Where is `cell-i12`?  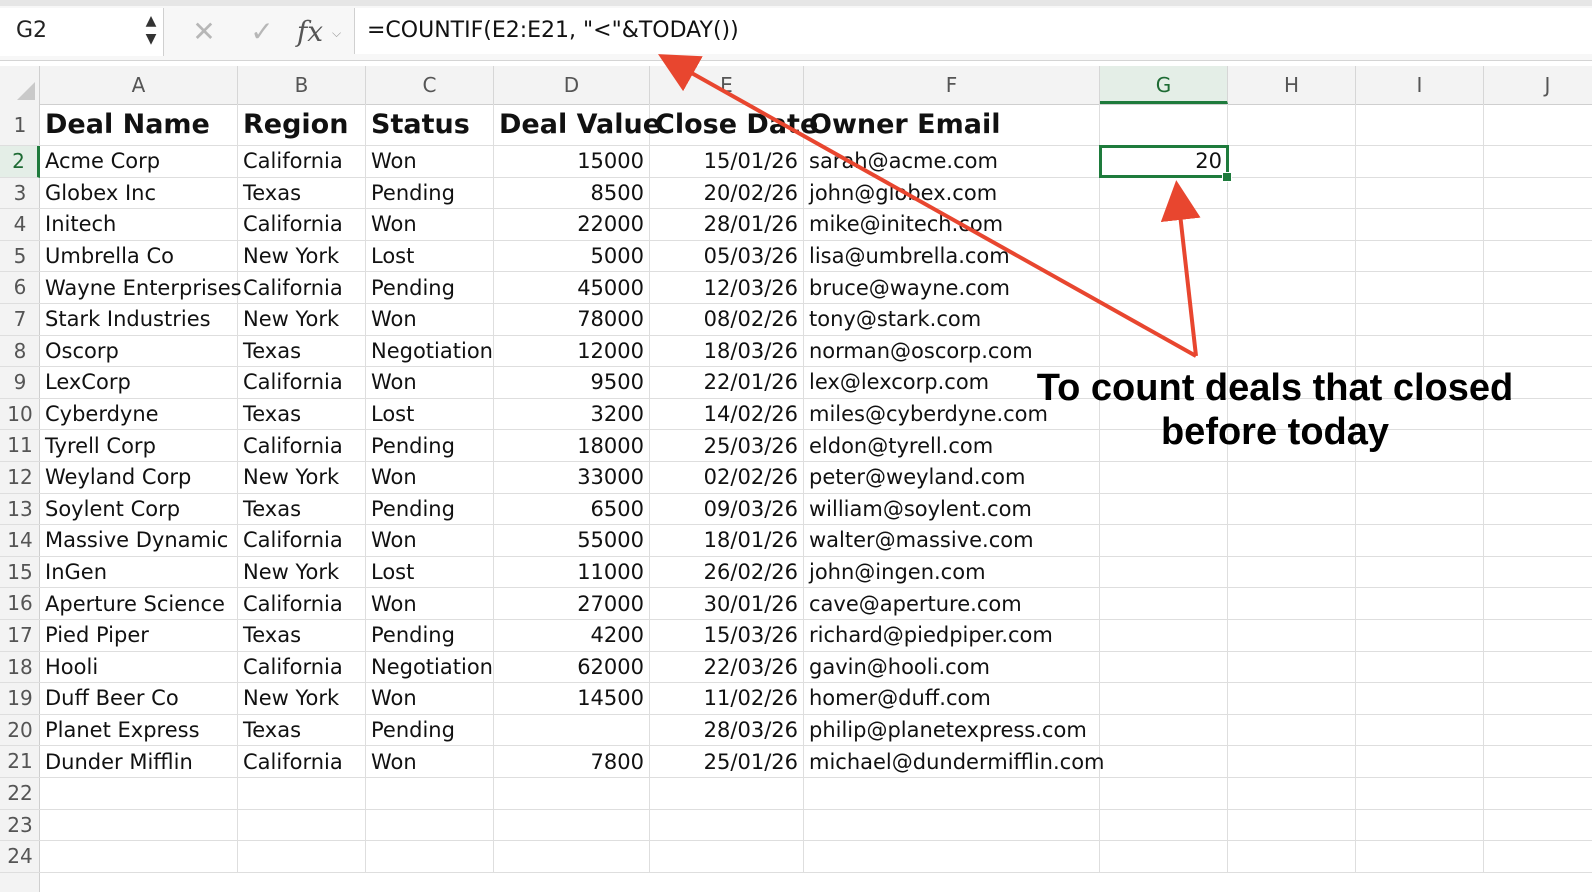 cell-i12 is located at coordinates (1420, 477).